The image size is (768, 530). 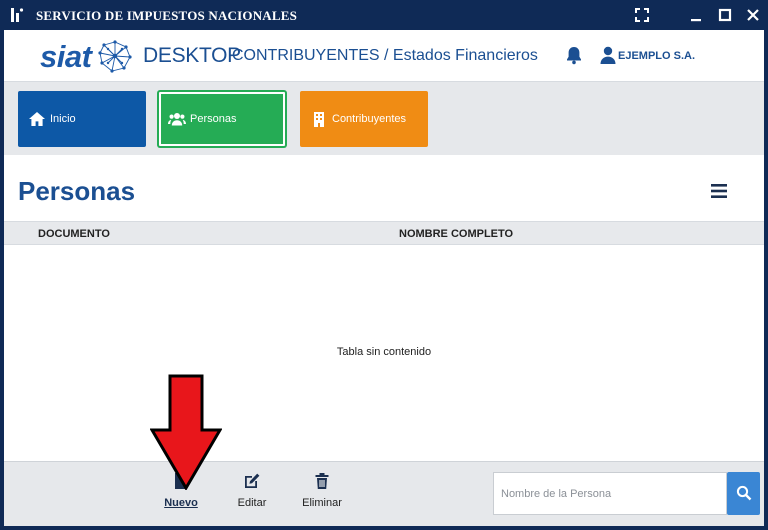 I want to click on network-logo-icon, so click(x=115, y=56).